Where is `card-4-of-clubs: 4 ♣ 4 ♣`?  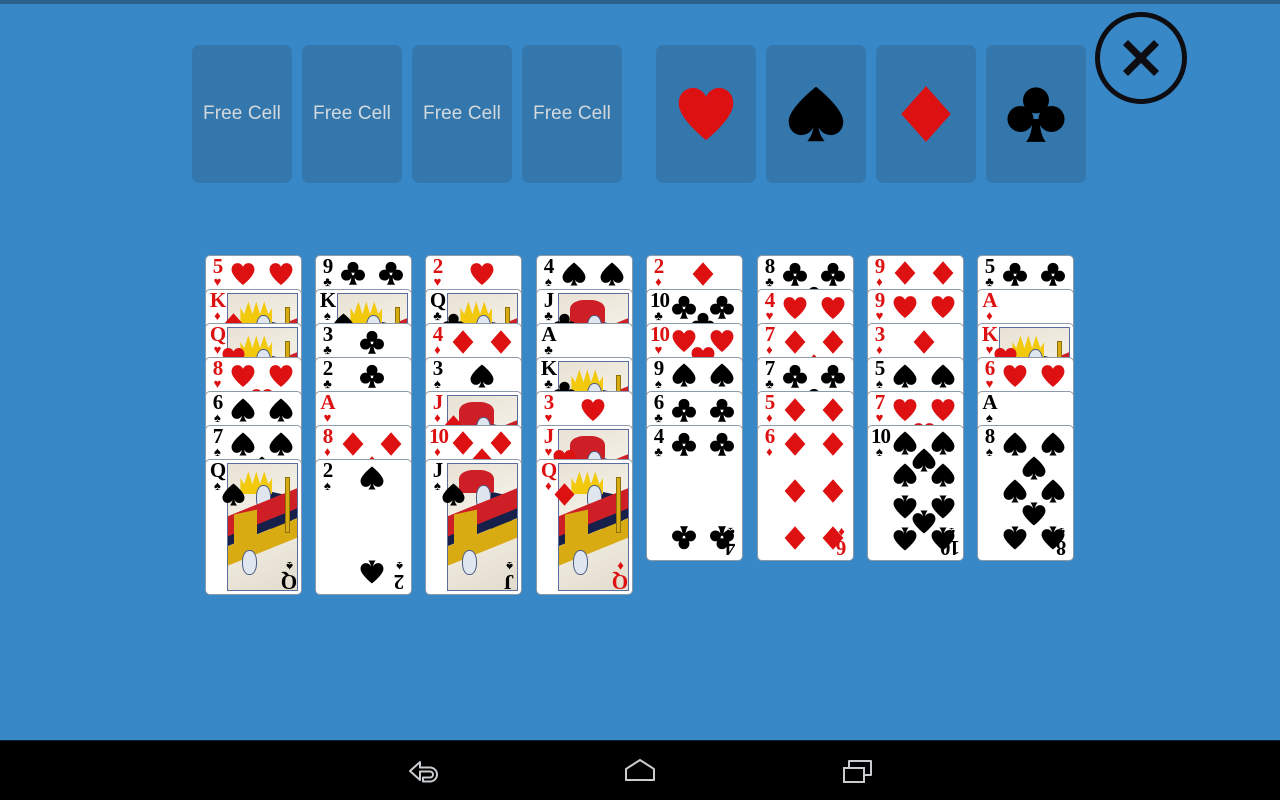 card-4-of-clubs: 4 ♣ 4 ♣ is located at coordinates (694, 493).